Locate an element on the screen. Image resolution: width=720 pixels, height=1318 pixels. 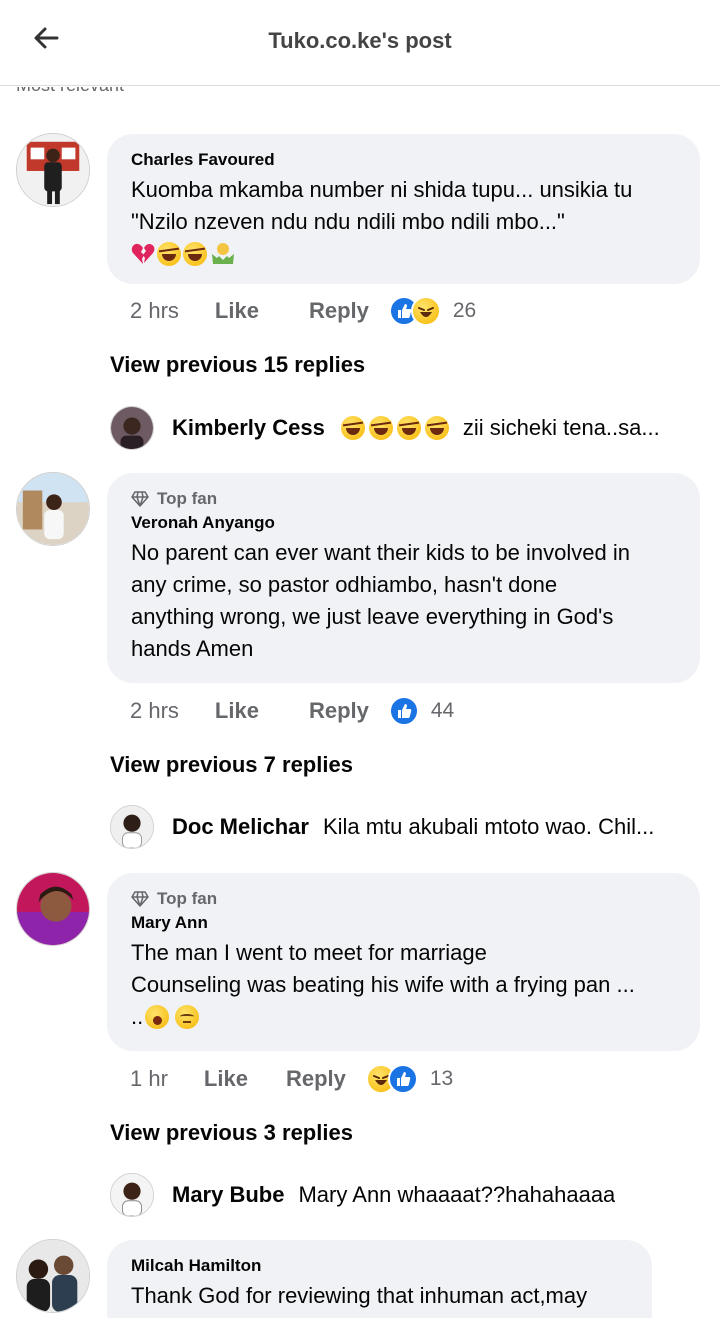
yawning-emoji is located at coordinates (157, 1017).